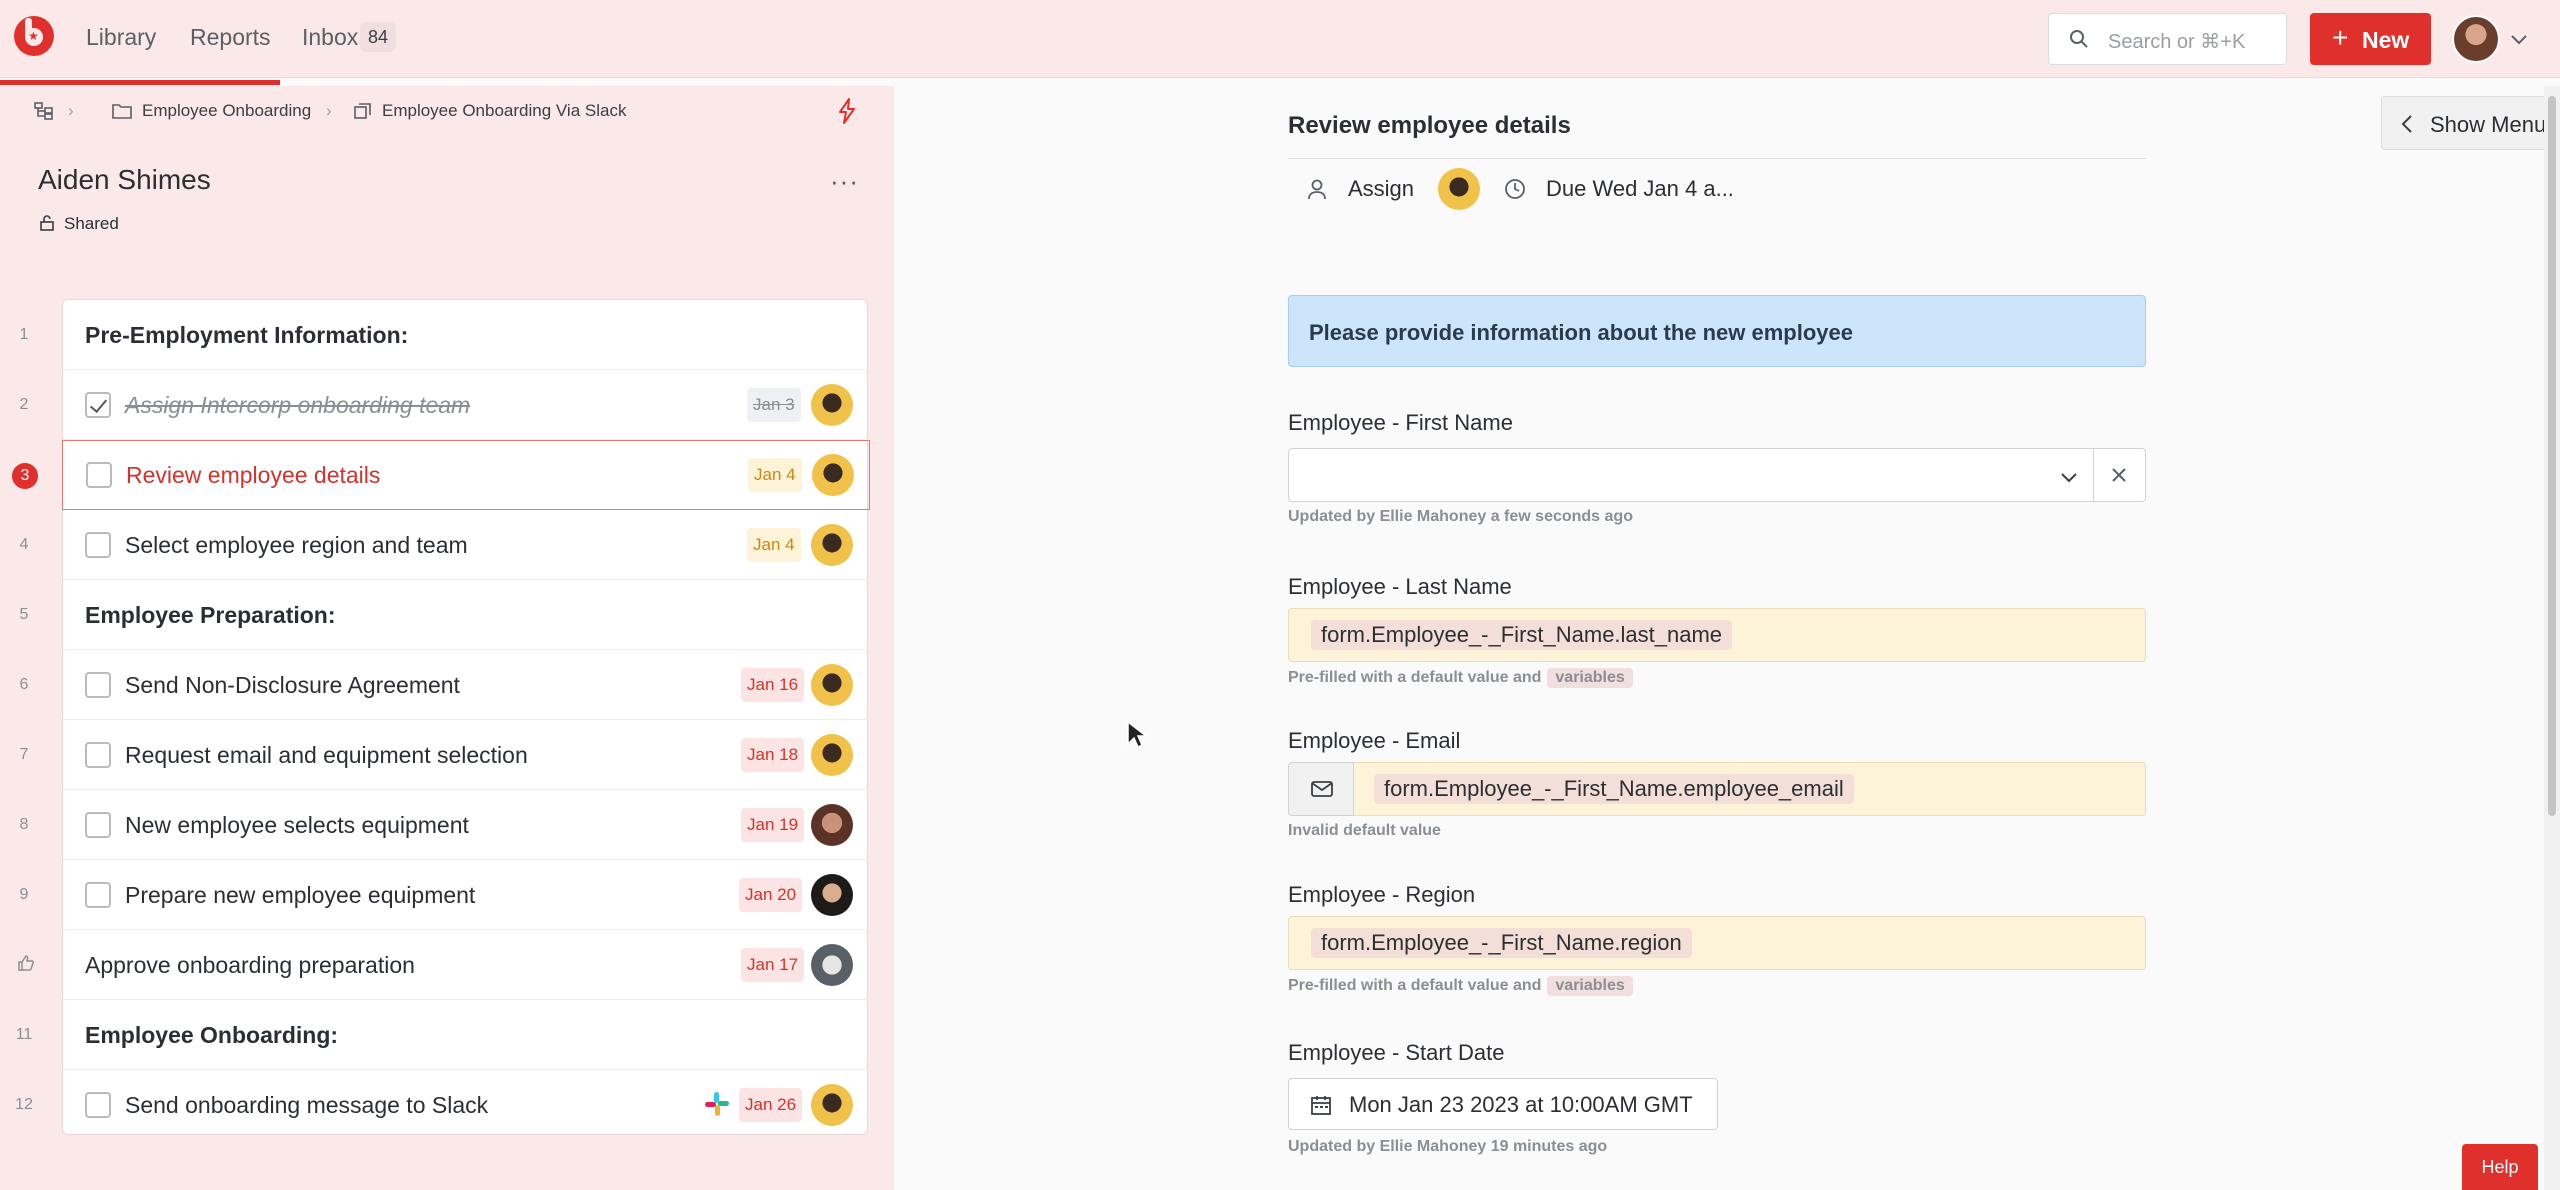 The image size is (2560, 1190). Describe the element at coordinates (1448, 1146) in the screenshot. I see `field-note-start-date: Updated by Ellie Mahoney 19 minutes ago` at that location.